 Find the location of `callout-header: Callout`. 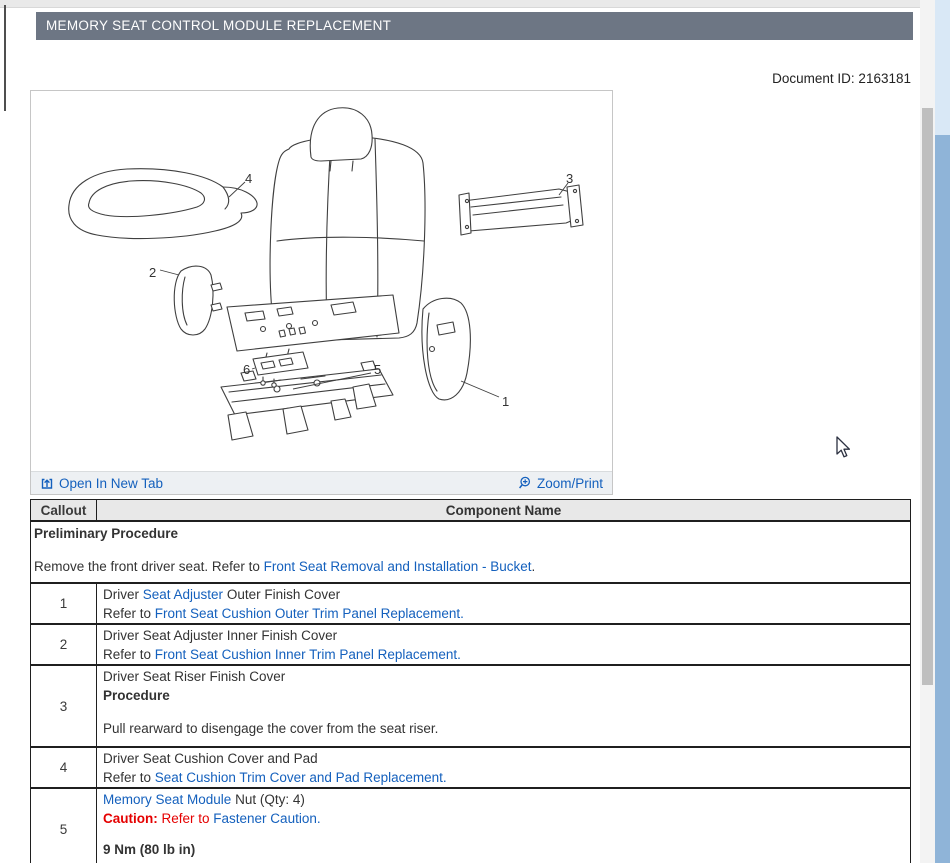

callout-header: Callout is located at coordinates (64, 510).